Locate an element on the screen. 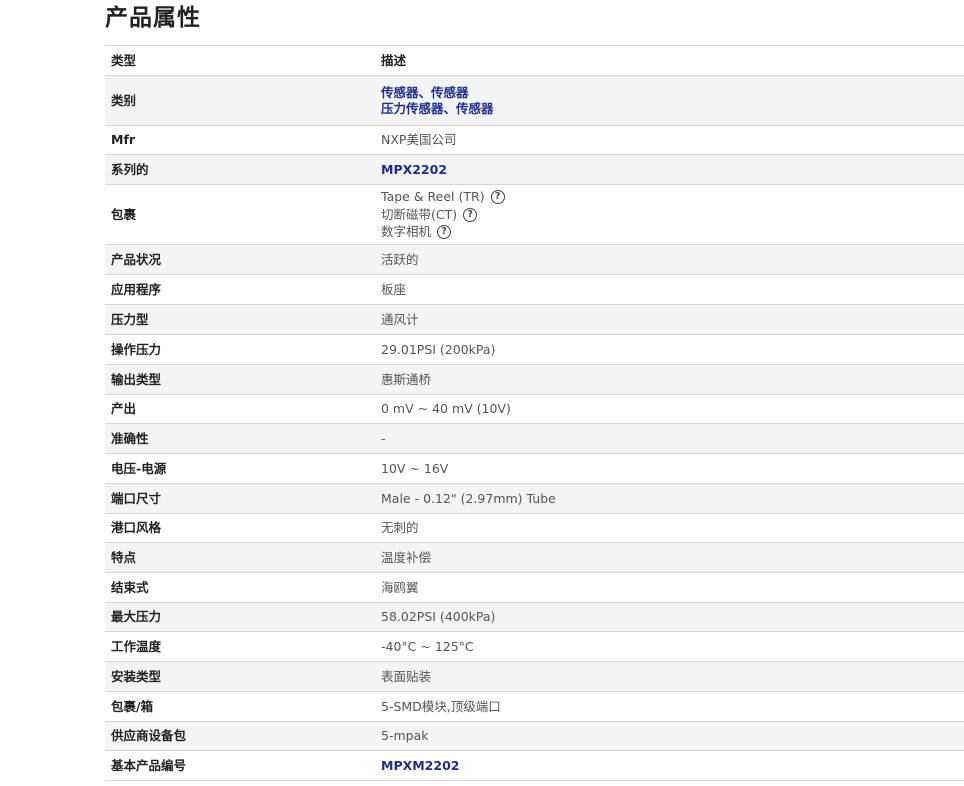  table-row: 操作压力 29.01PSI (200kPa) is located at coordinates (534, 350).